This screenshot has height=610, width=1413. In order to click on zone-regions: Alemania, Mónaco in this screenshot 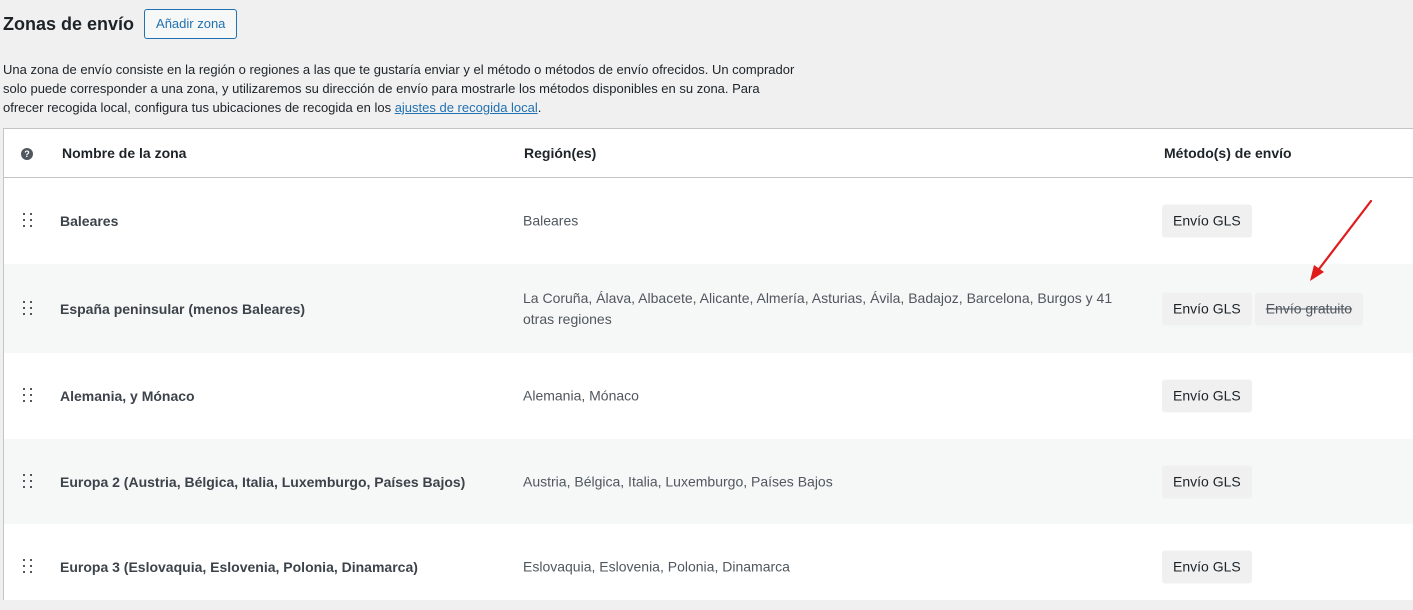, I will do `click(581, 395)`.